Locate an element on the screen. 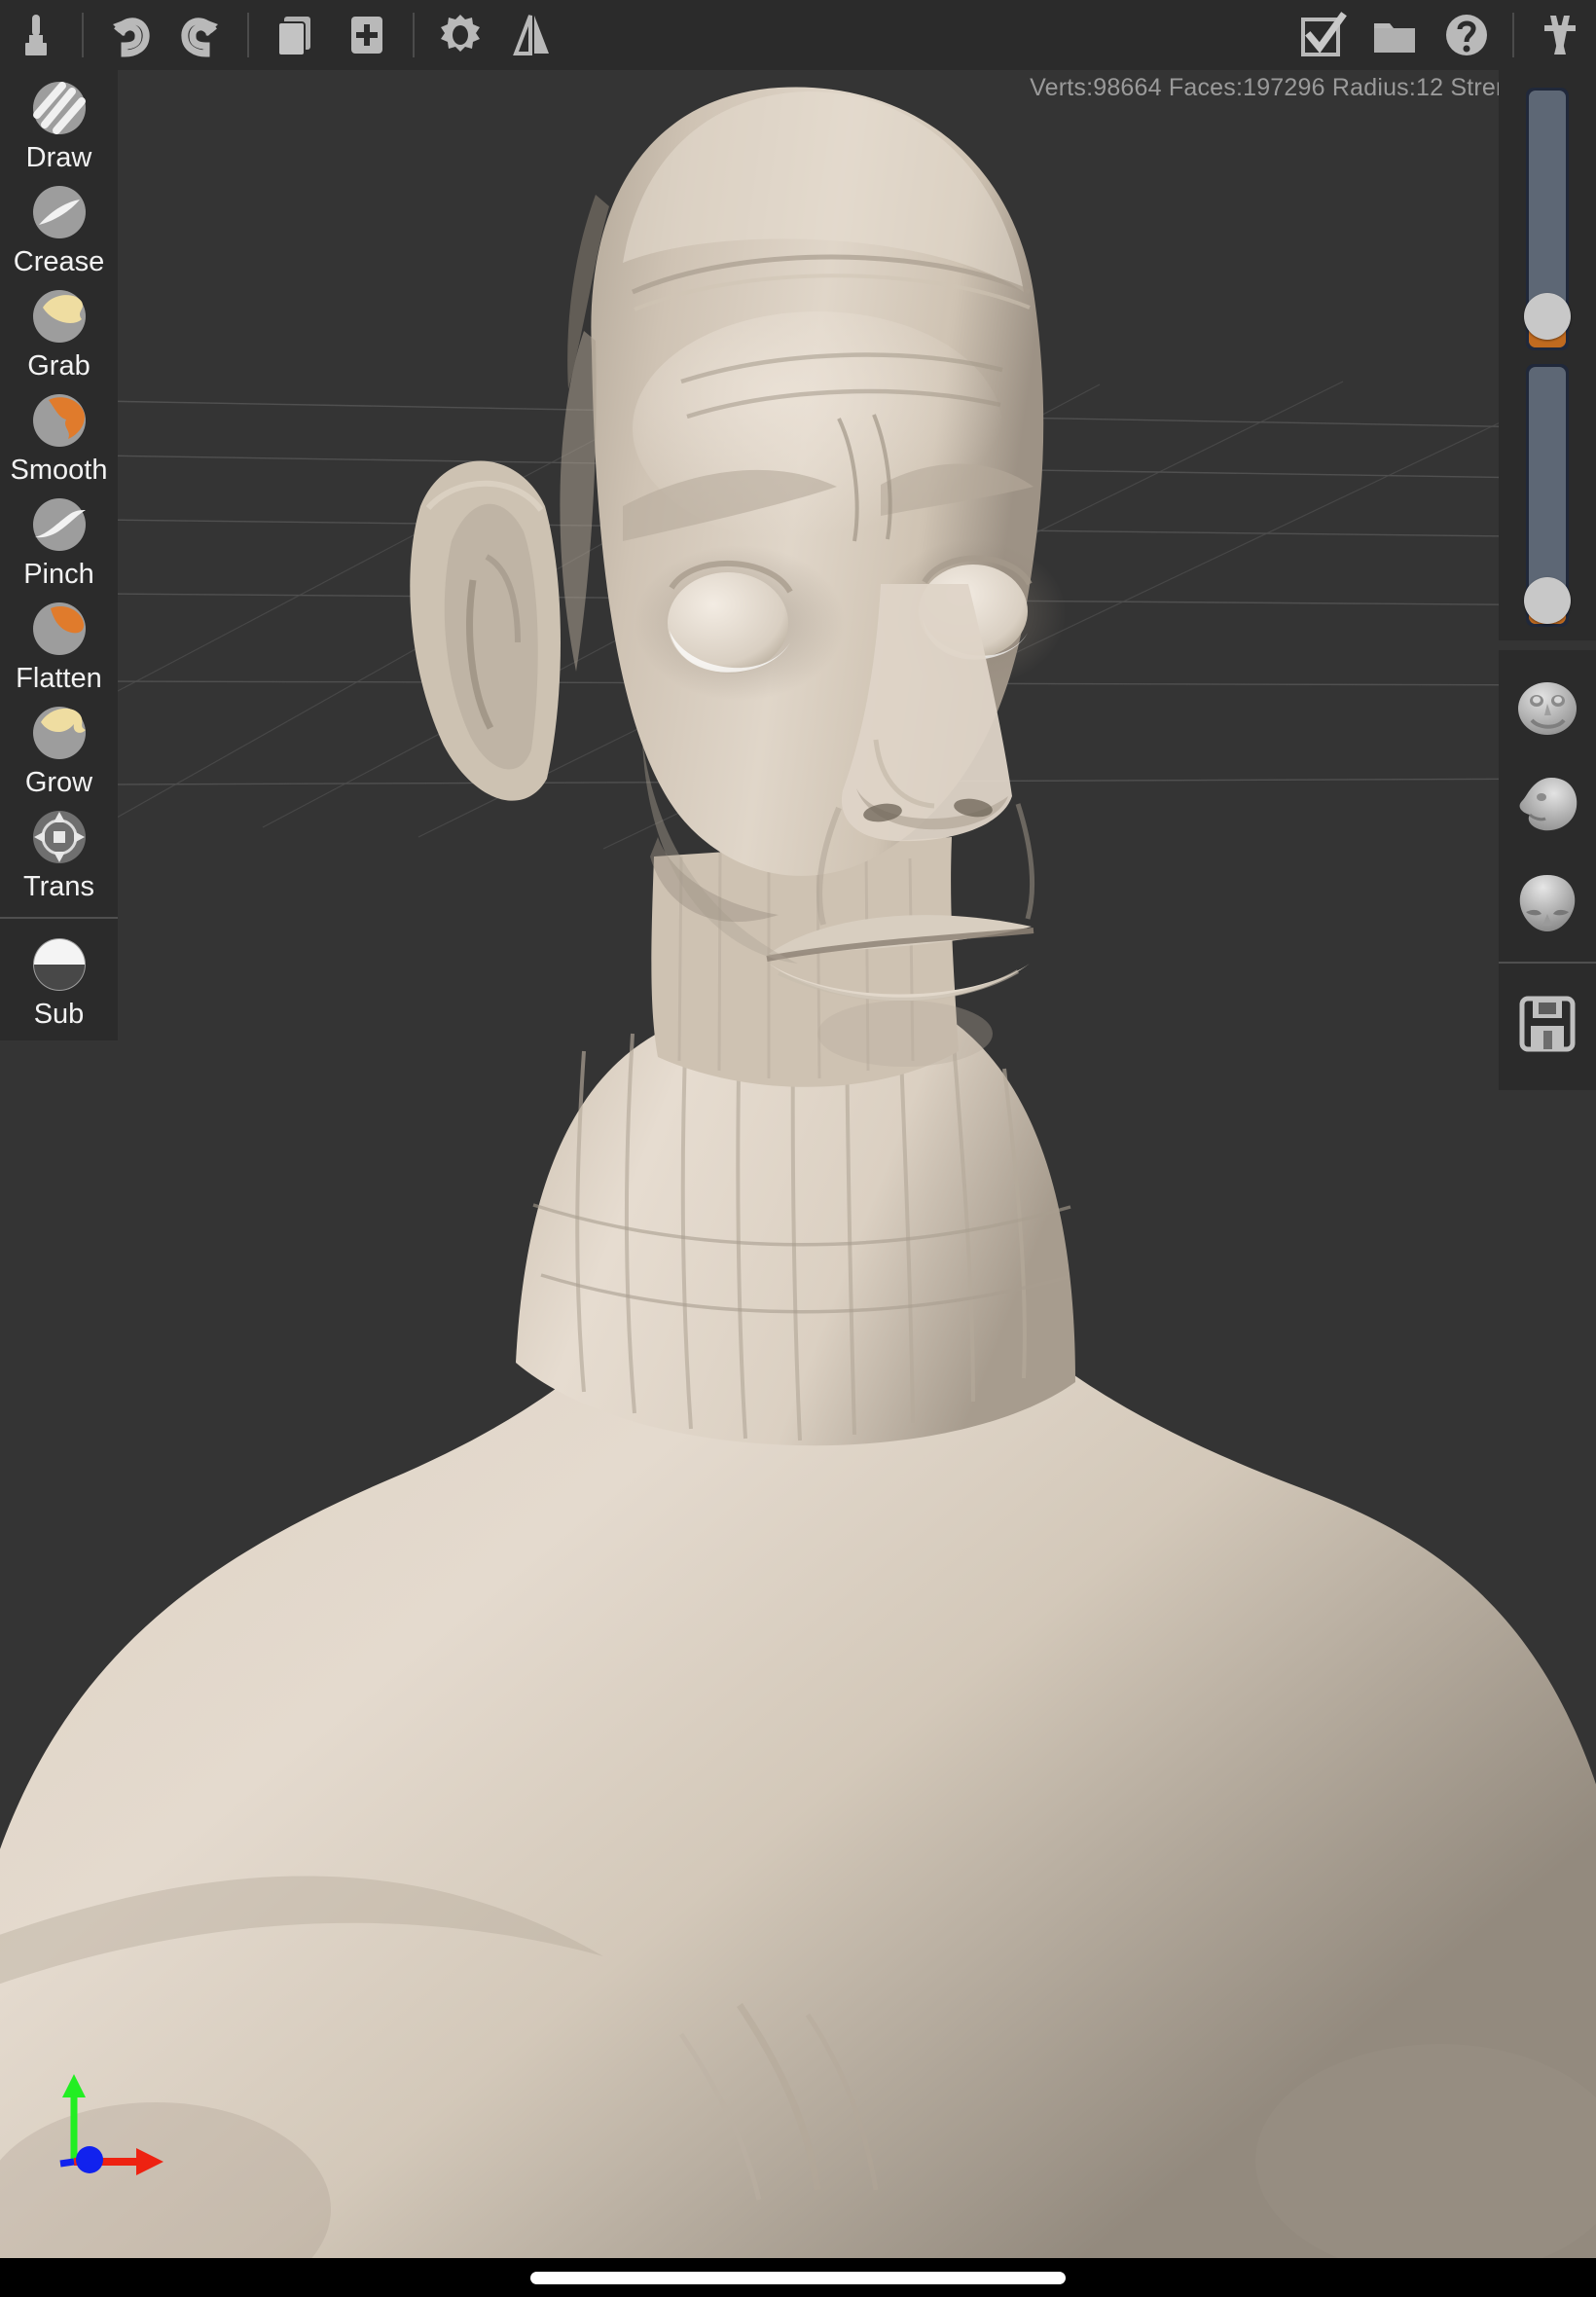  add-button is located at coordinates (367, 35).